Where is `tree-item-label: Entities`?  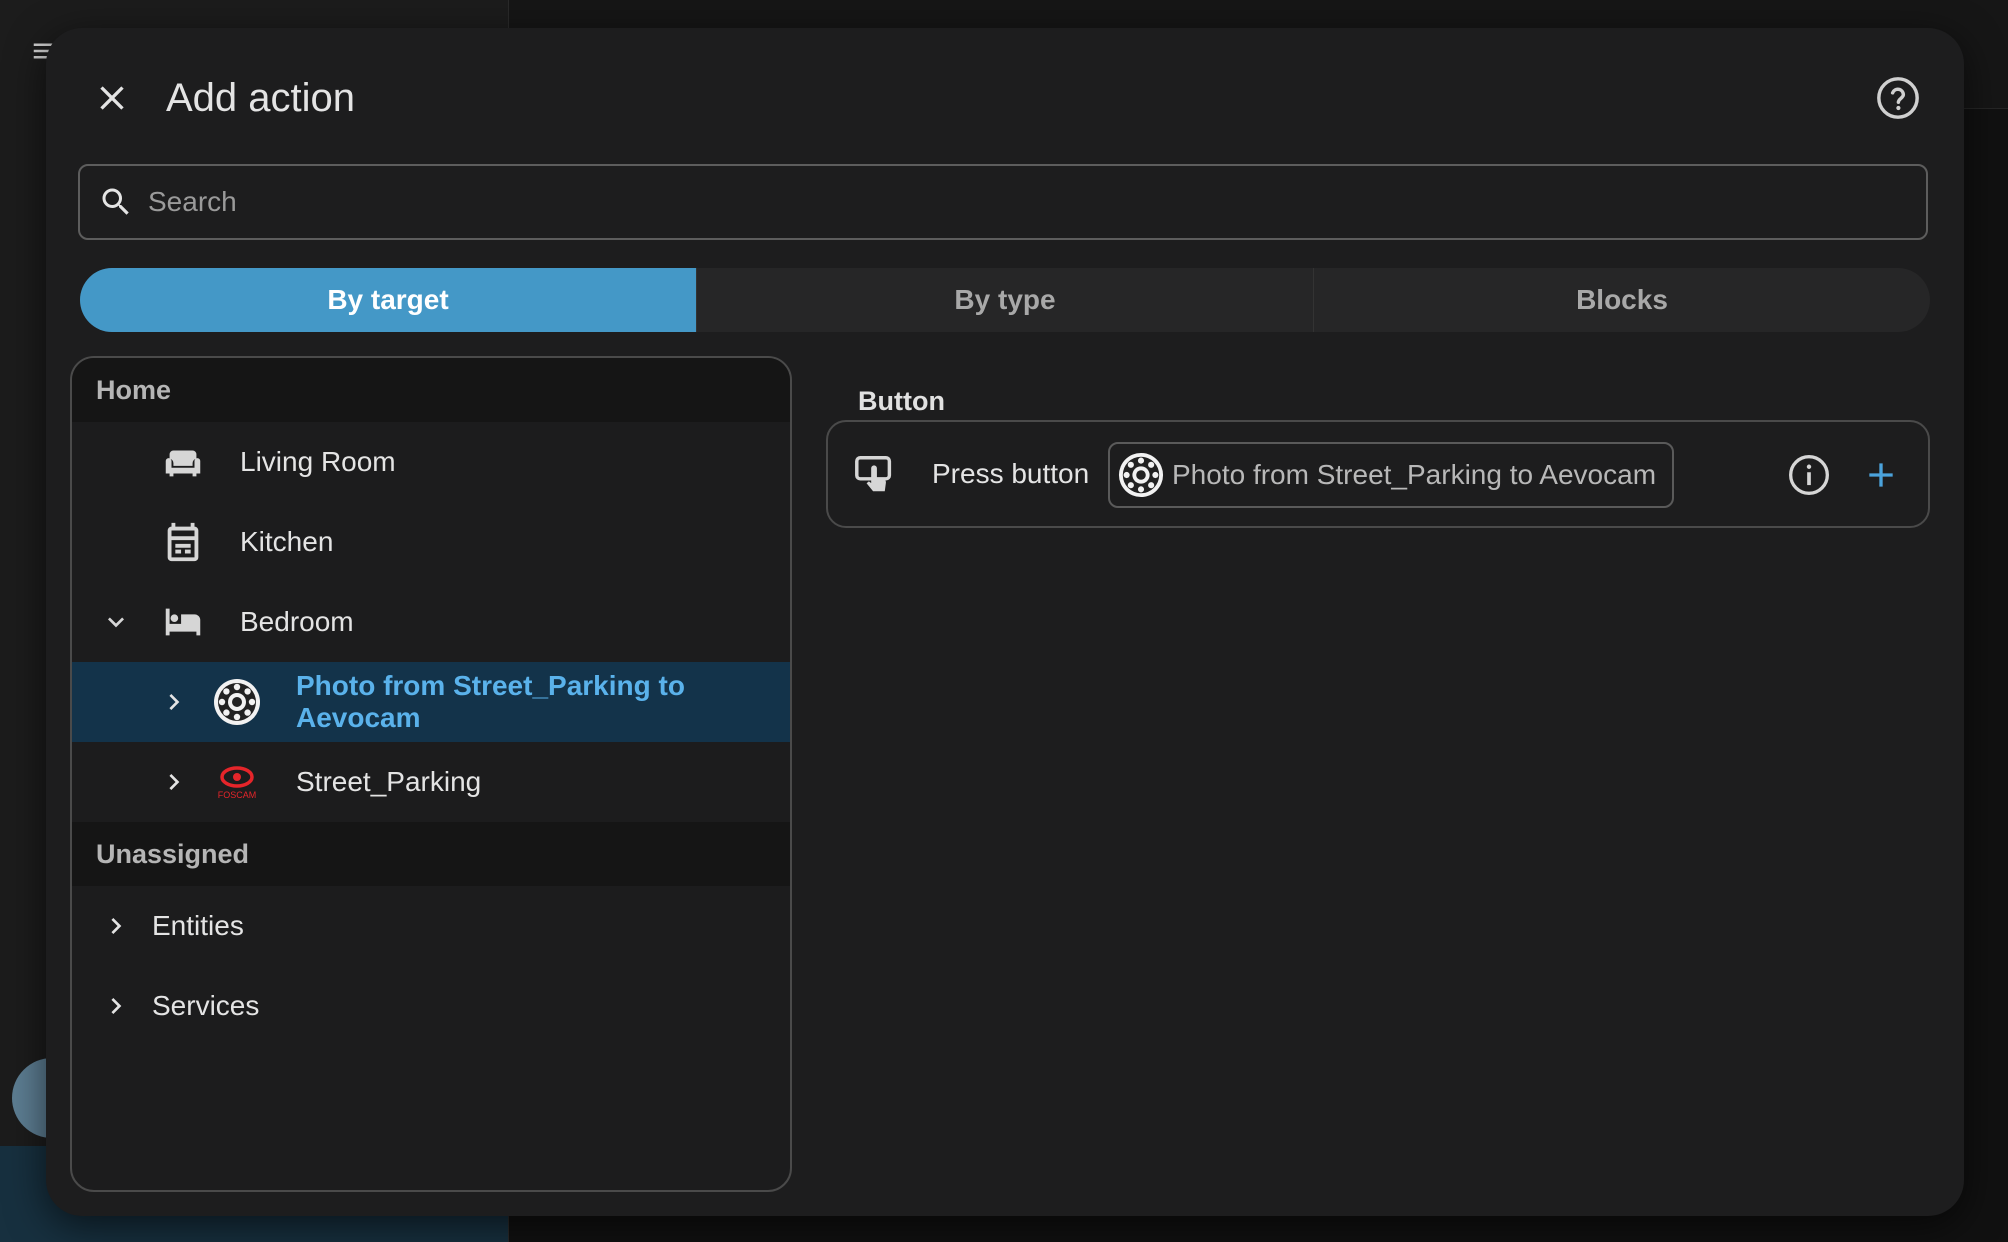
tree-item-label: Entities is located at coordinates (198, 925).